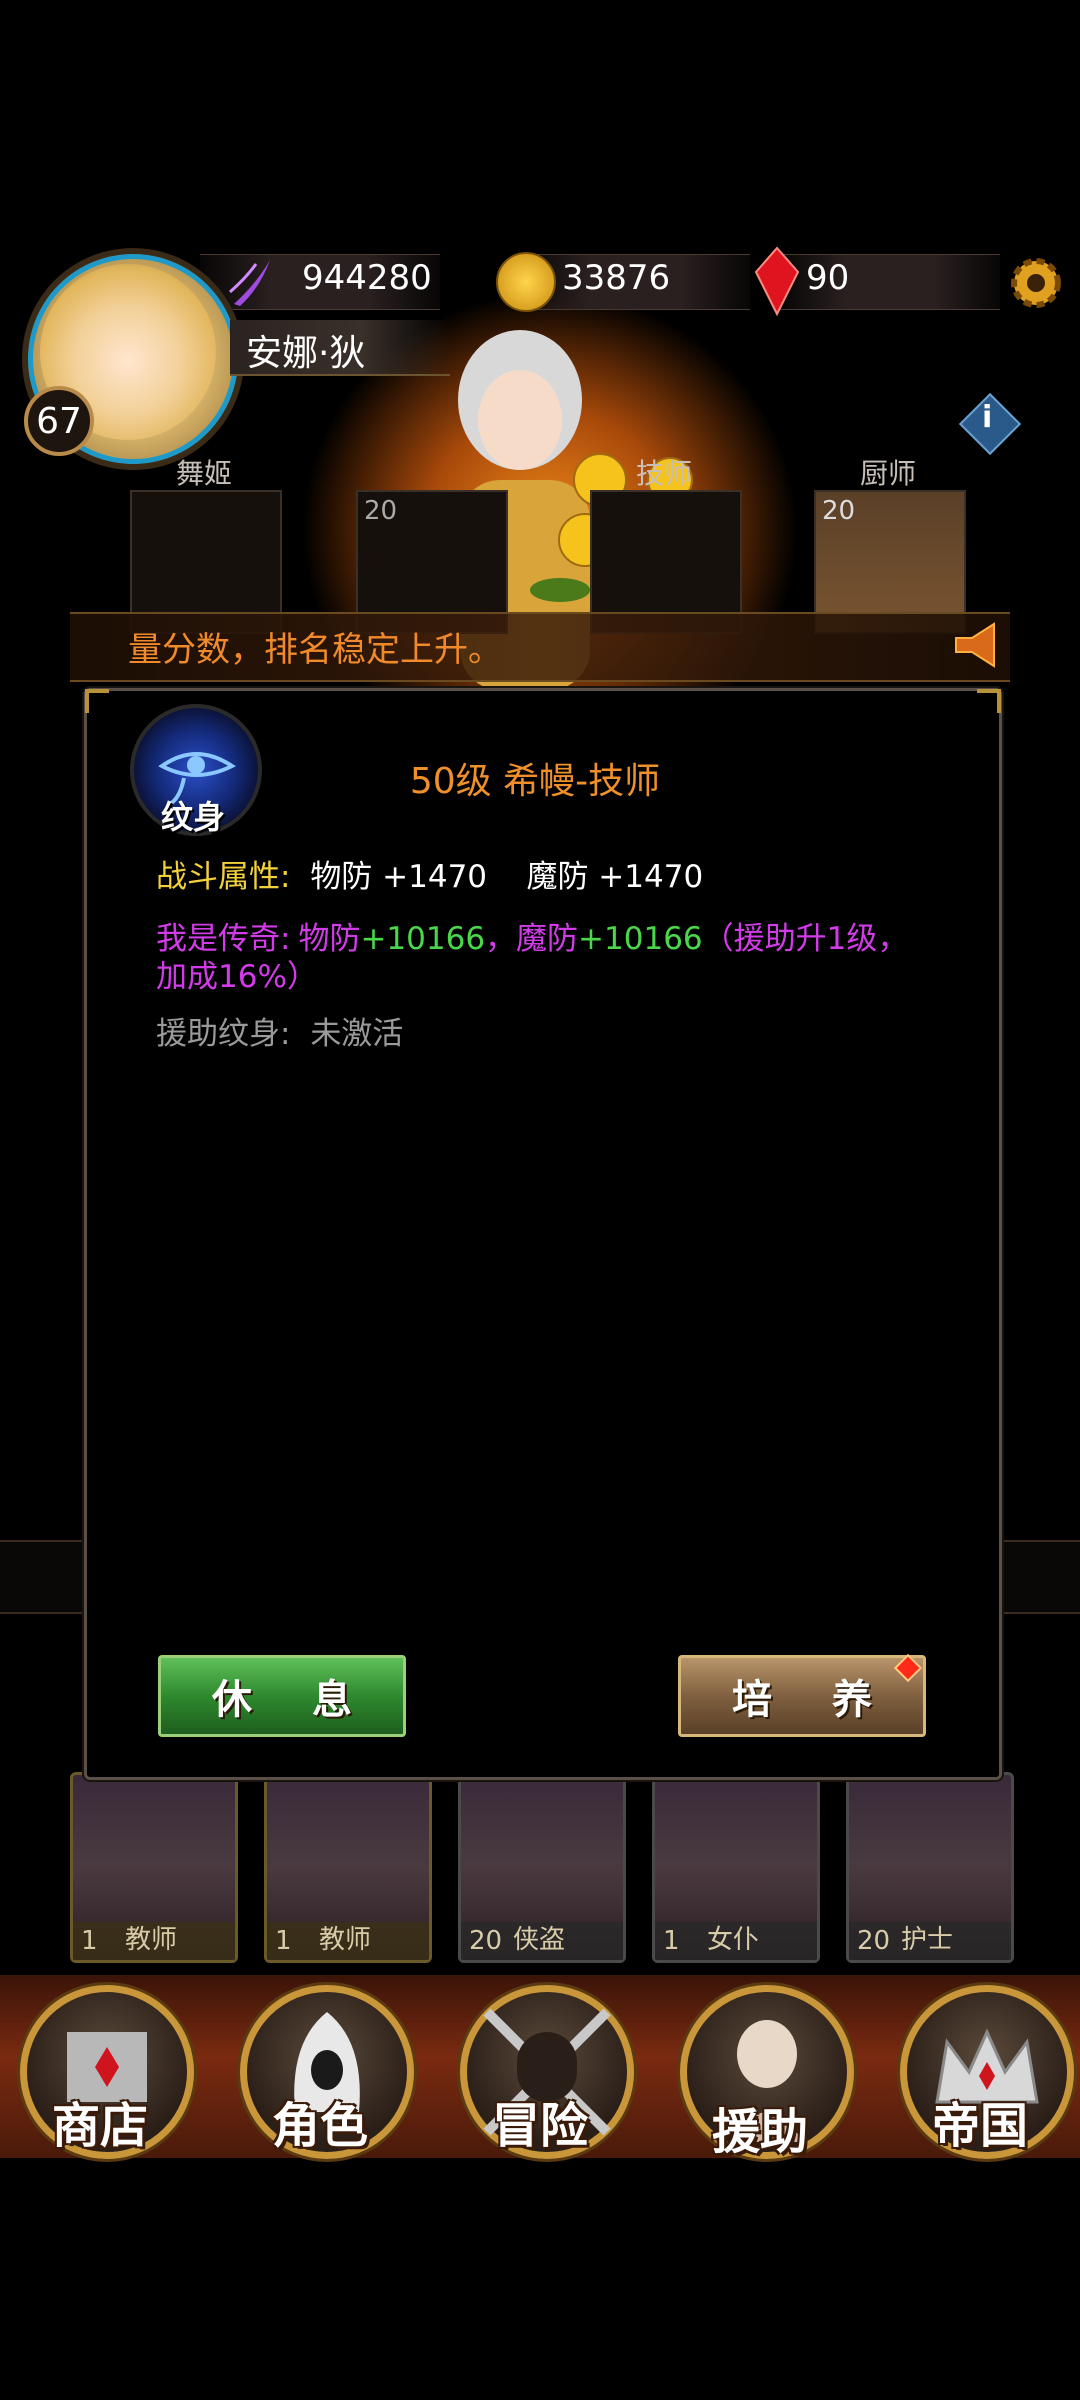  I want to click on assist-tattoo-label: 援助纹身:, so click(223, 1034).